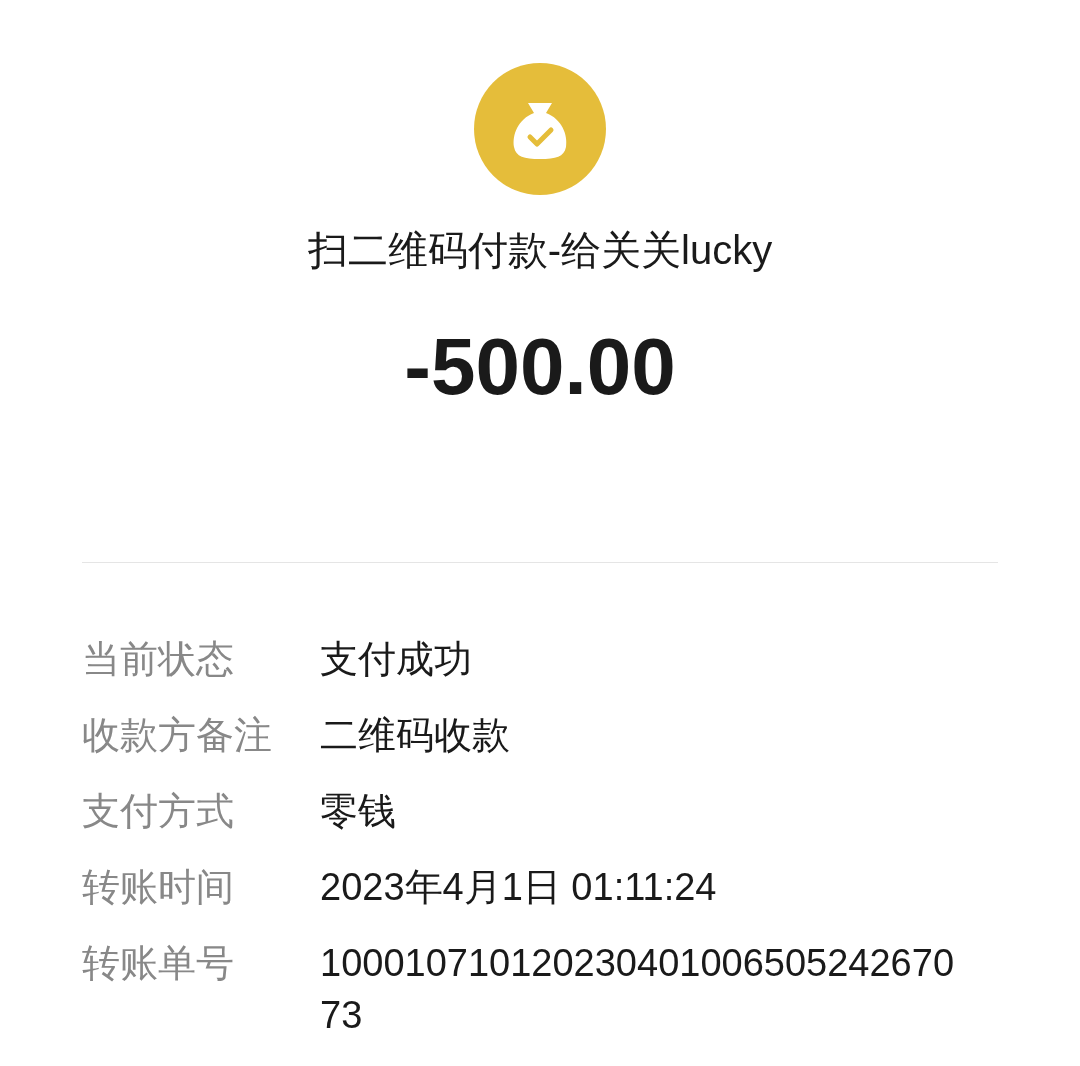  Describe the element at coordinates (540, 250) in the screenshot. I see `payment-title: 扫二维码付款-给关关lucky` at that location.